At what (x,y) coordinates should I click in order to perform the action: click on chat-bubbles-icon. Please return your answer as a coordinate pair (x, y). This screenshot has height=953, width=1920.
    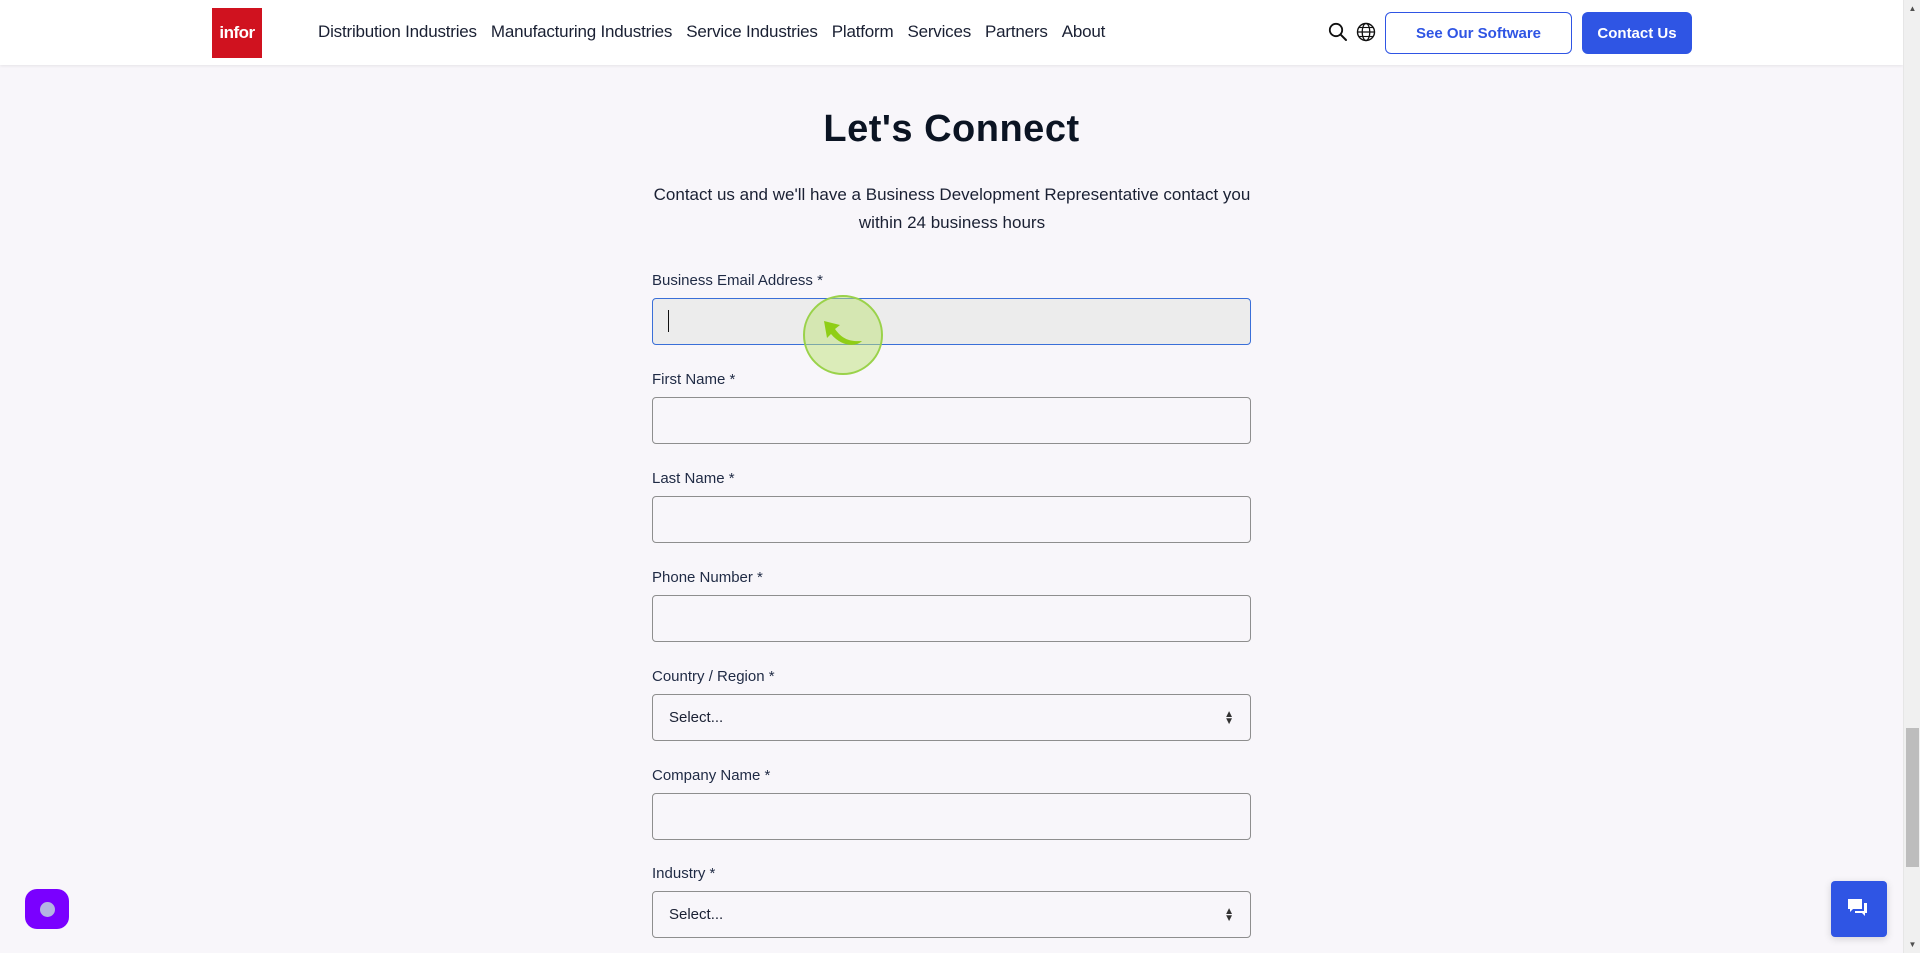
    Looking at the image, I should click on (1857, 907).